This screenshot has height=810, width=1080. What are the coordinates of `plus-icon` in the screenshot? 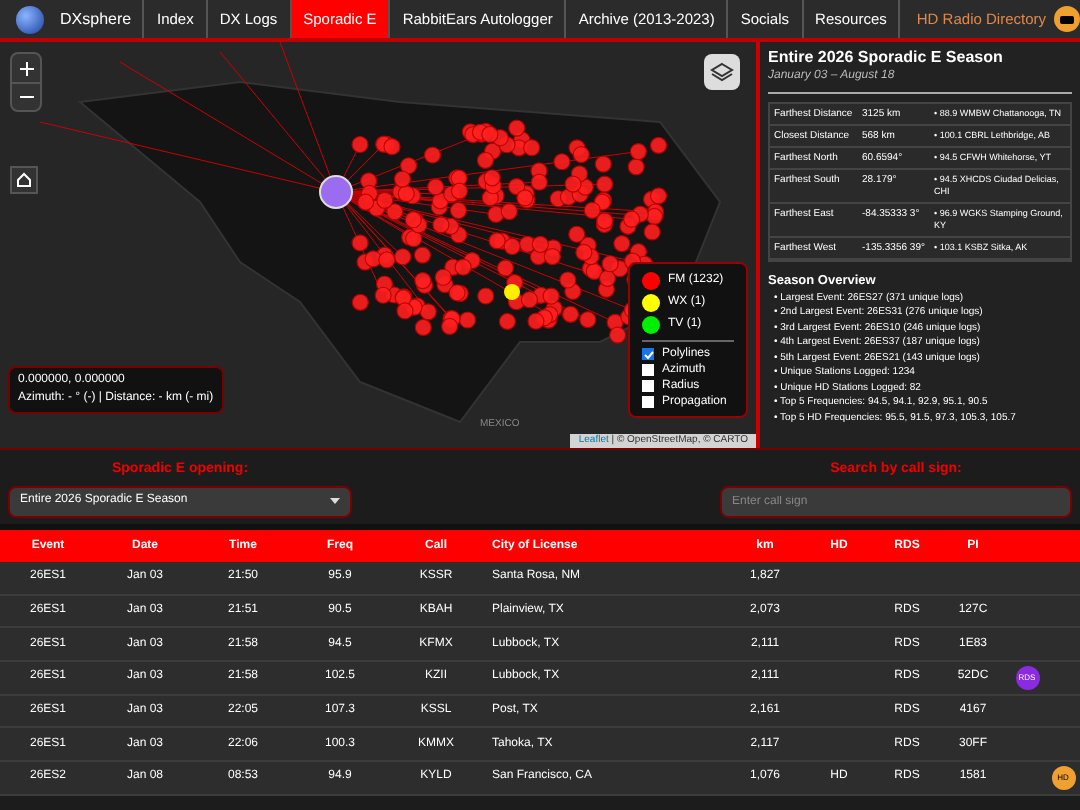 It's located at (26, 68).